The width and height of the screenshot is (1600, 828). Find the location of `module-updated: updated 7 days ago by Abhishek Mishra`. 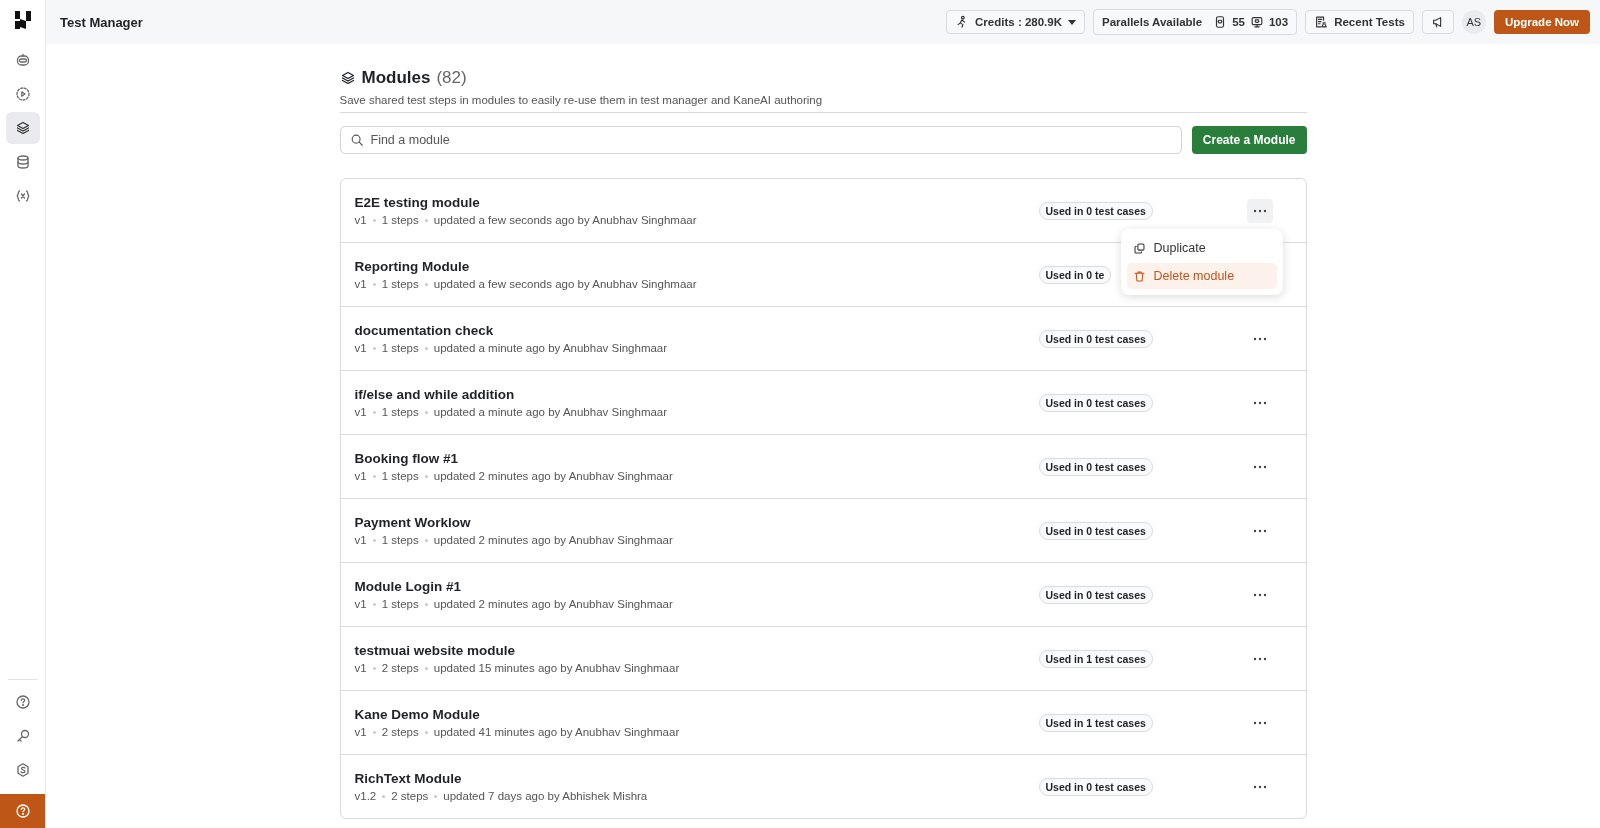

module-updated: updated 7 days ago by Abhishek Mishra is located at coordinates (545, 796).